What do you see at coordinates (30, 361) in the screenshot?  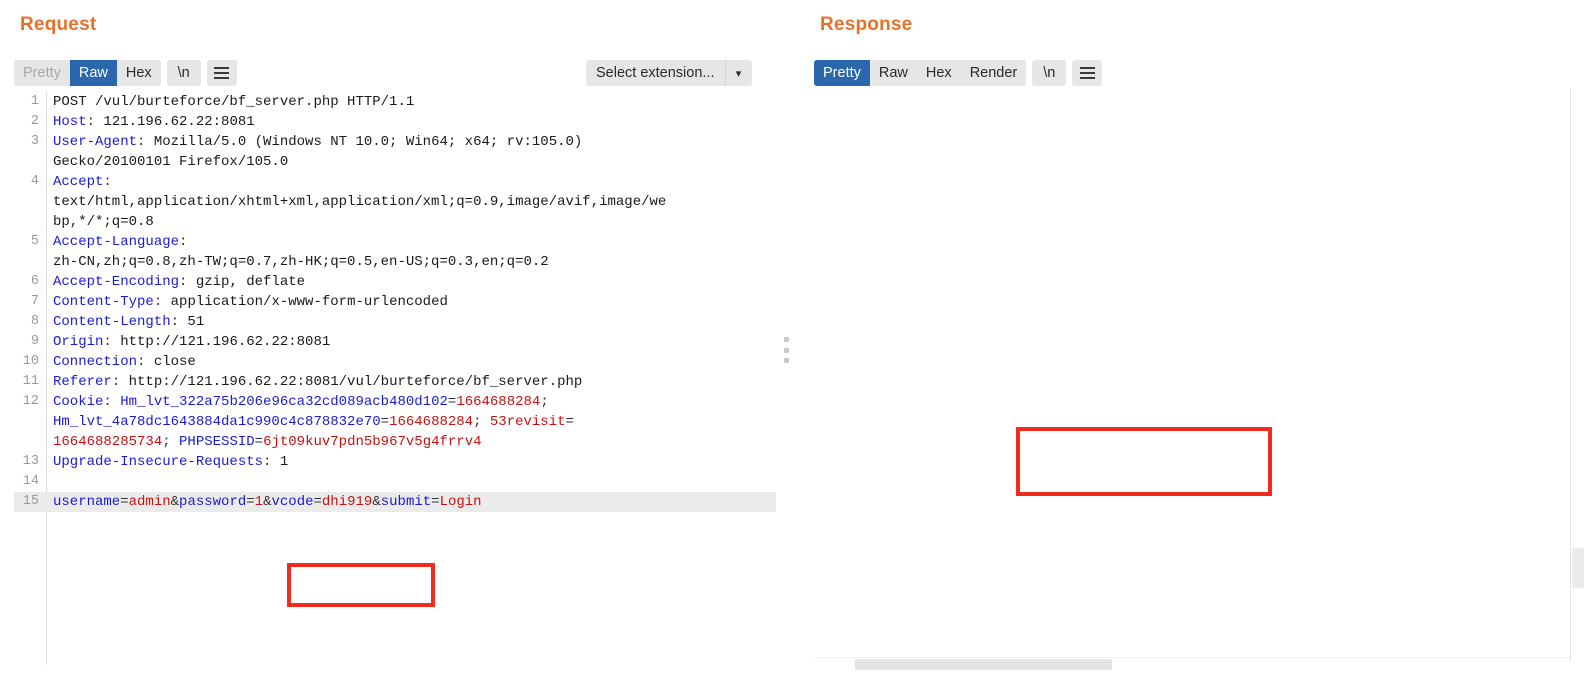 I see `line-number: 10` at bounding box center [30, 361].